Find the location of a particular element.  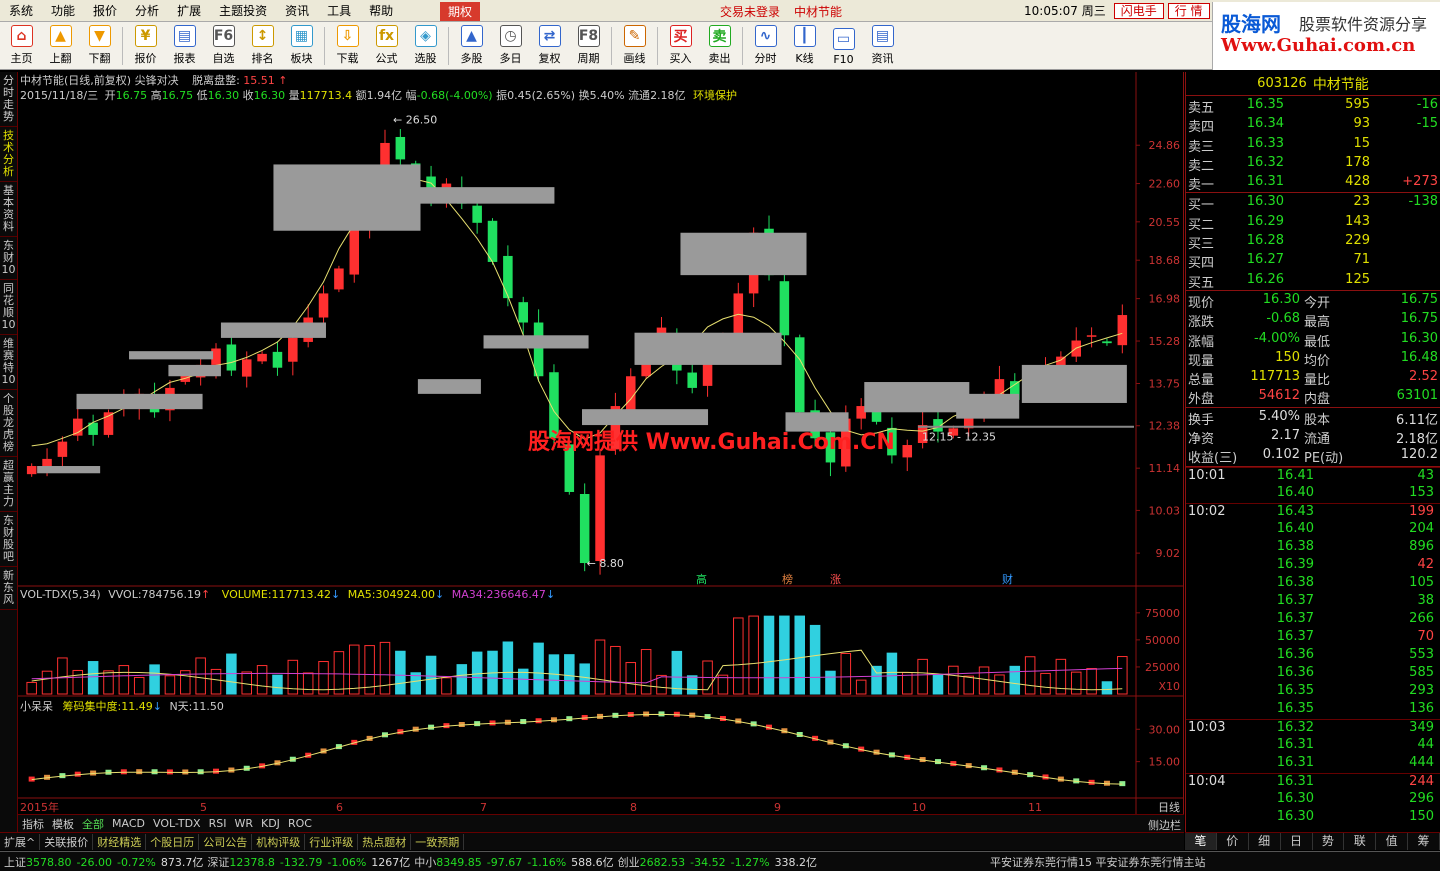

quote-value: -4.00% is located at coordinates (1277, 338).